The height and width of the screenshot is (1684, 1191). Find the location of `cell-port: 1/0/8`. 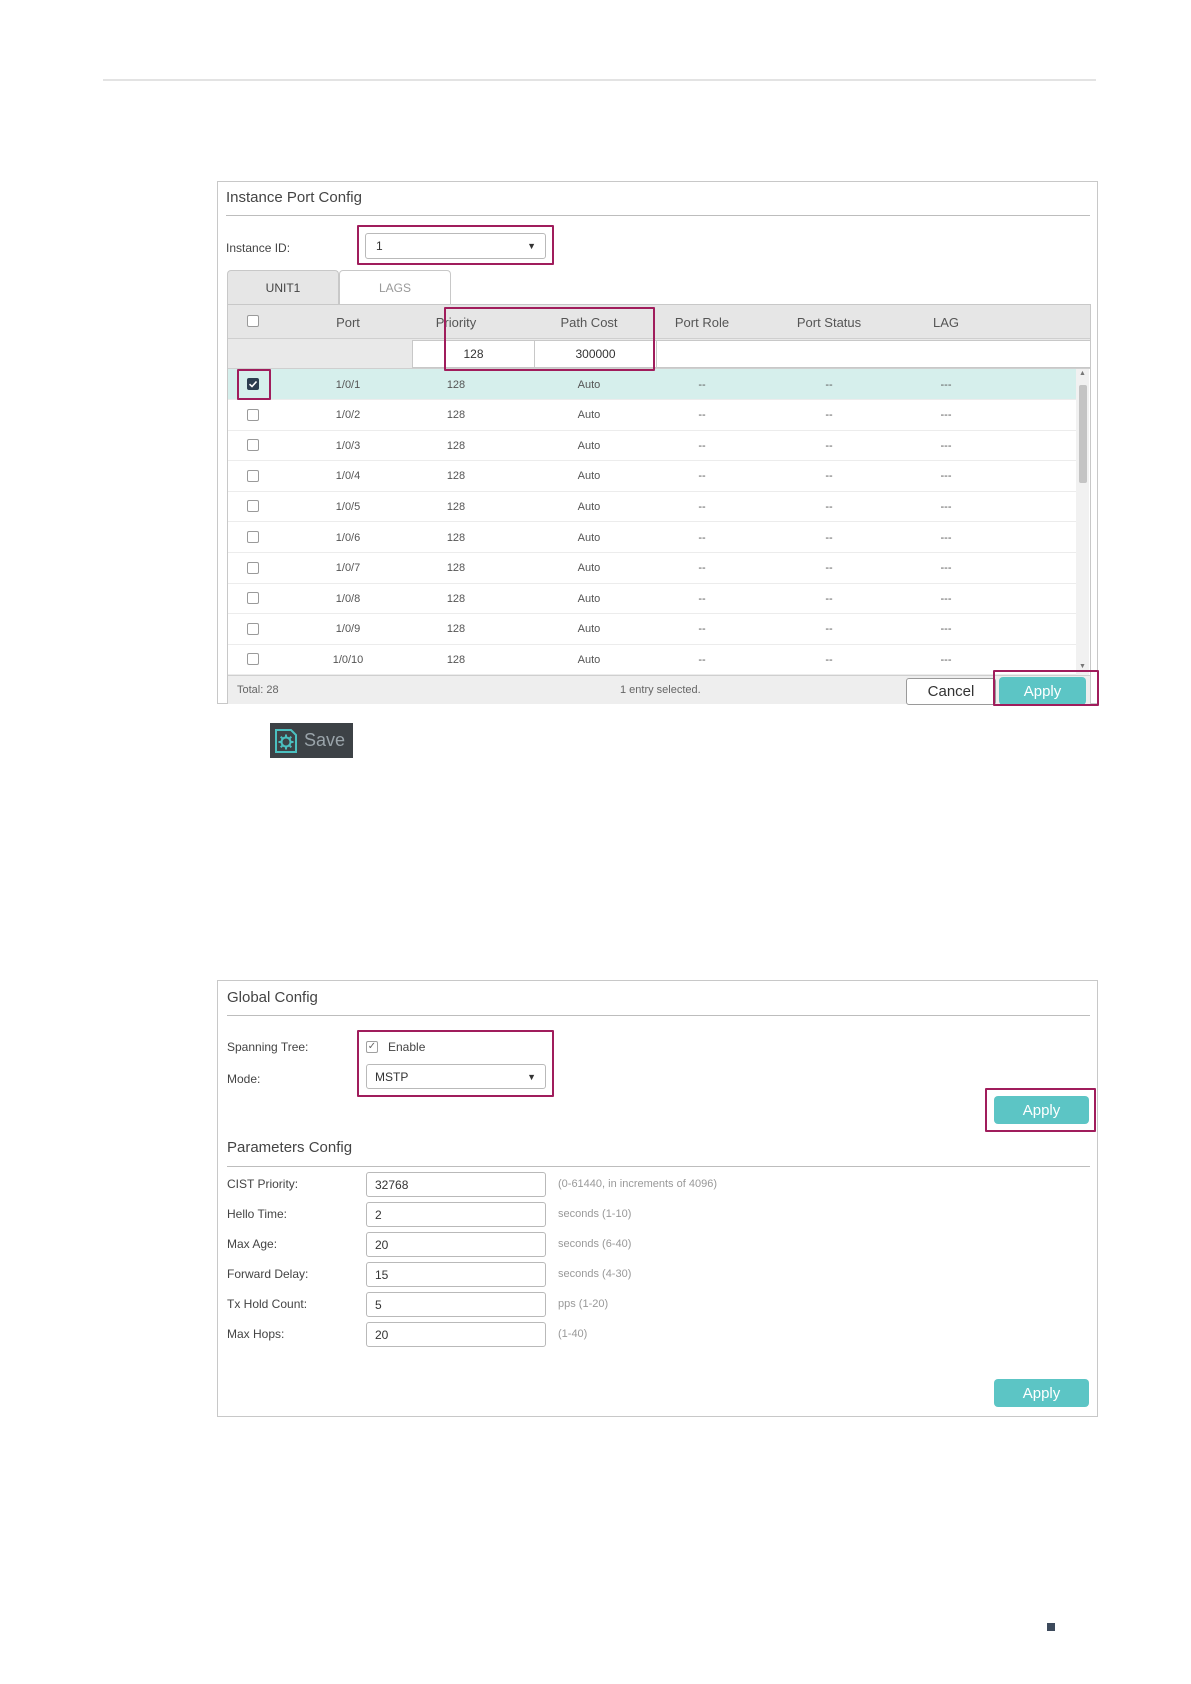

cell-port: 1/0/8 is located at coordinates (348, 598).